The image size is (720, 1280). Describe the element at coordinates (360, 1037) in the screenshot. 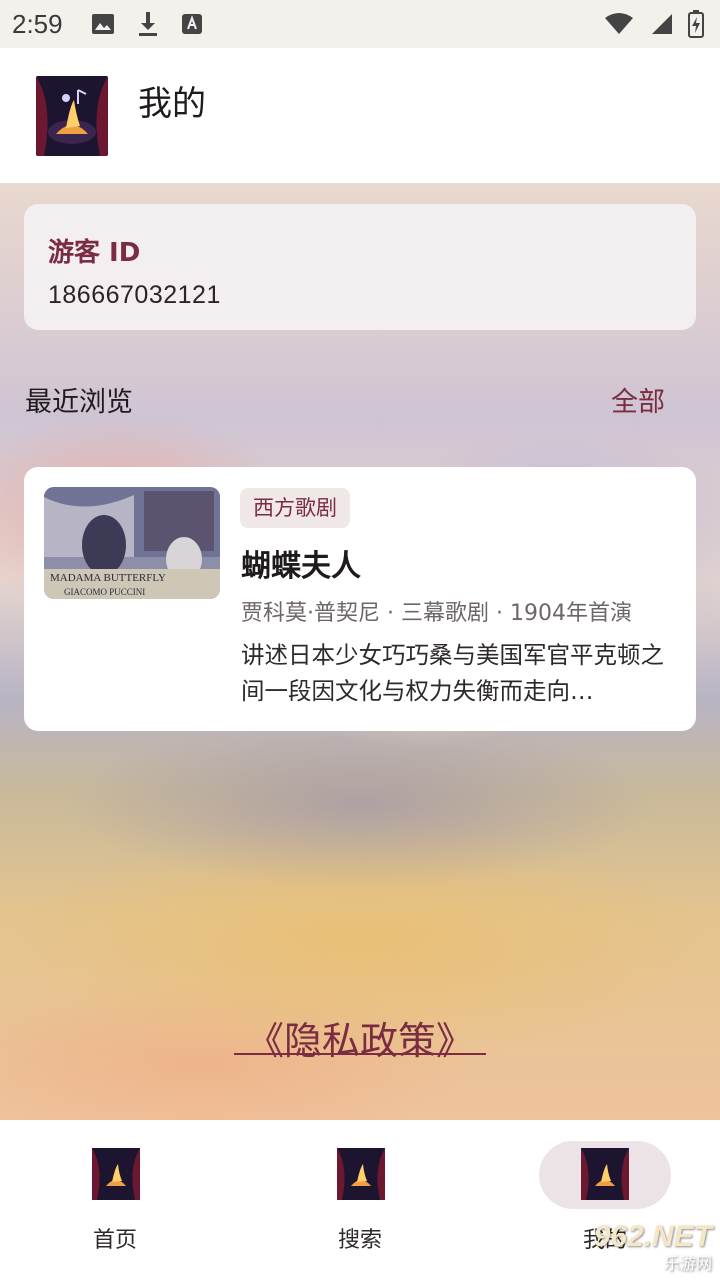

I see `privacy-policy-link: 《隐私政策》` at that location.